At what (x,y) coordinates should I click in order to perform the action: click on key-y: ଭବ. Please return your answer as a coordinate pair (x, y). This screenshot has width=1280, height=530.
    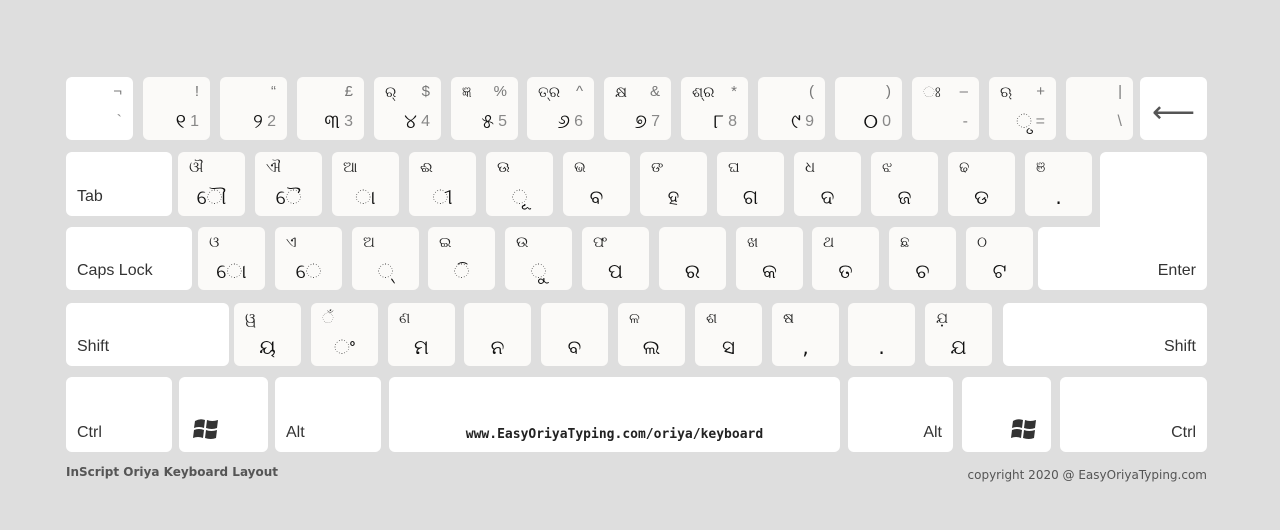
    Looking at the image, I should click on (596, 184).